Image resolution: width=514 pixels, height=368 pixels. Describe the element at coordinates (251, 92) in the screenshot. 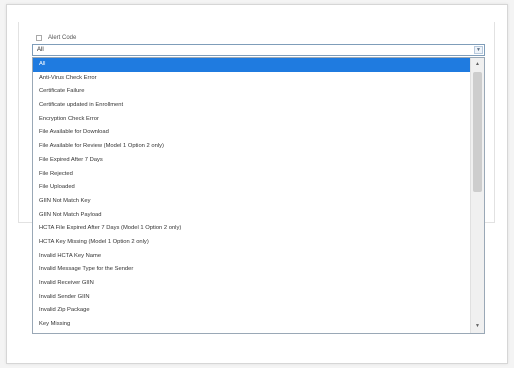

I see `dropdown-option: Certificate Failure` at that location.